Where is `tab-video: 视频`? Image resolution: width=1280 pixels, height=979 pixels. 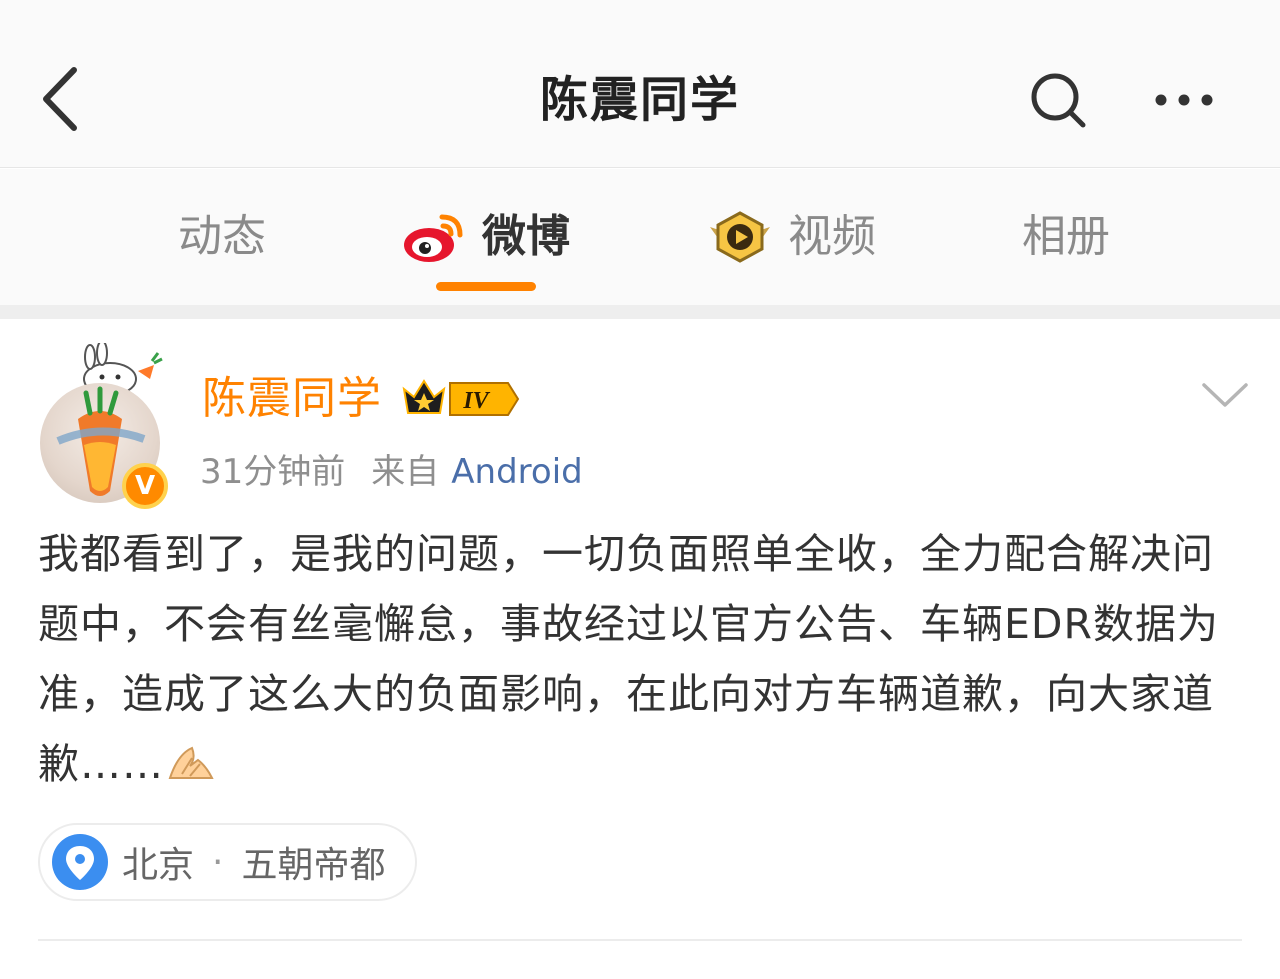 tab-video: 视频 is located at coordinates (792, 237).